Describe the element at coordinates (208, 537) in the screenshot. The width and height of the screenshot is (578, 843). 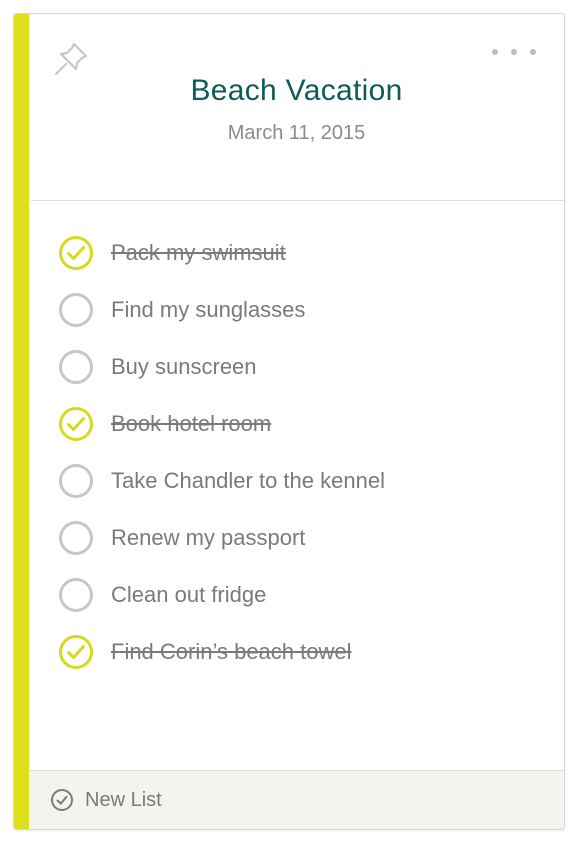
I see `list-item-label: Renew my passport` at that location.